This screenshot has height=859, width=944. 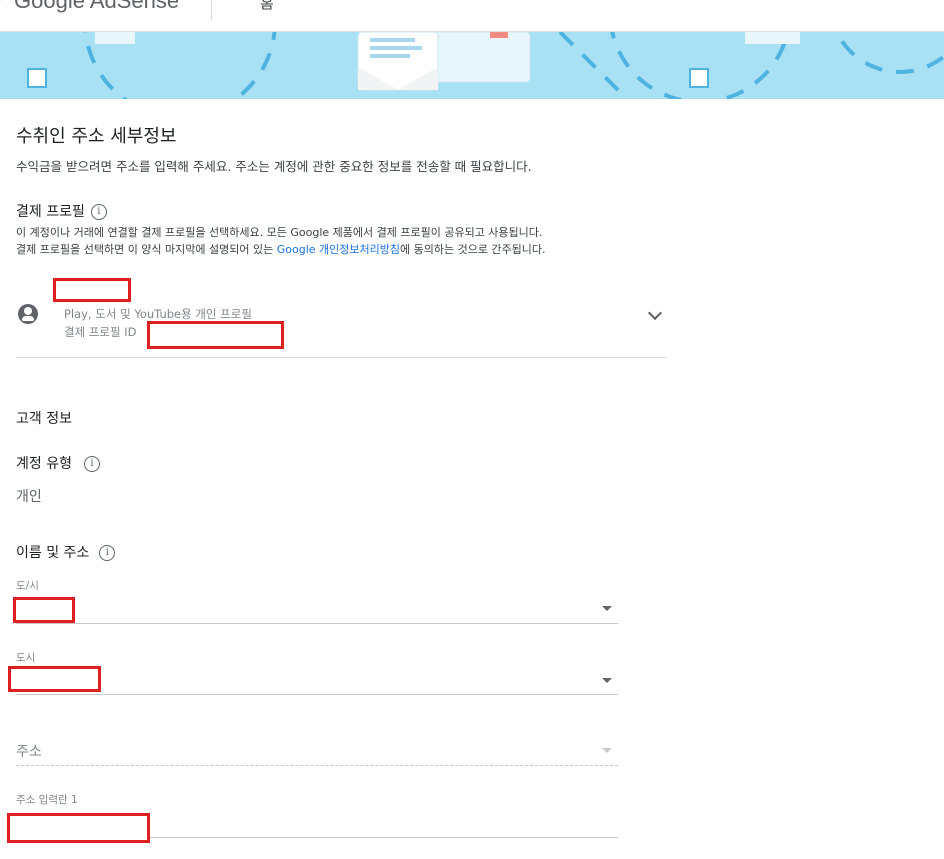 I want to click on name-address-label: 이름 및 주소, so click(x=53, y=553).